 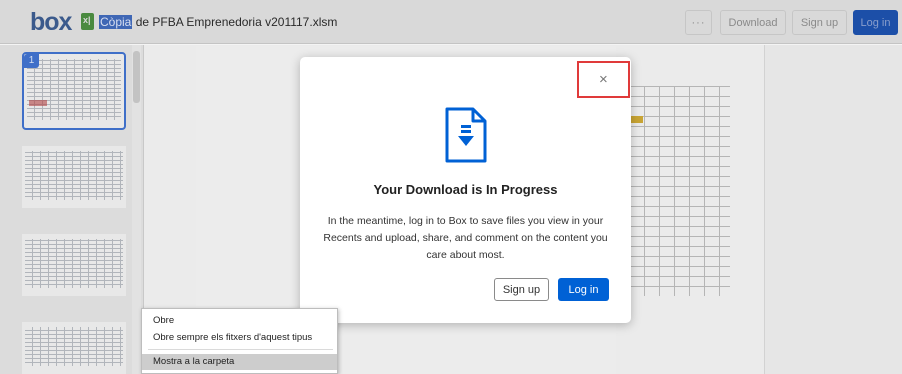 I want to click on excel-file-icon, so click(x=87, y=21).